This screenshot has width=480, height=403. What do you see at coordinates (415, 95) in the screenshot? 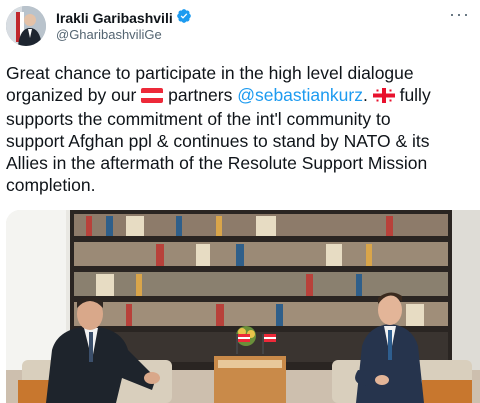
I see `tweet-text-segment: fully` at bounding box center [415, 95].